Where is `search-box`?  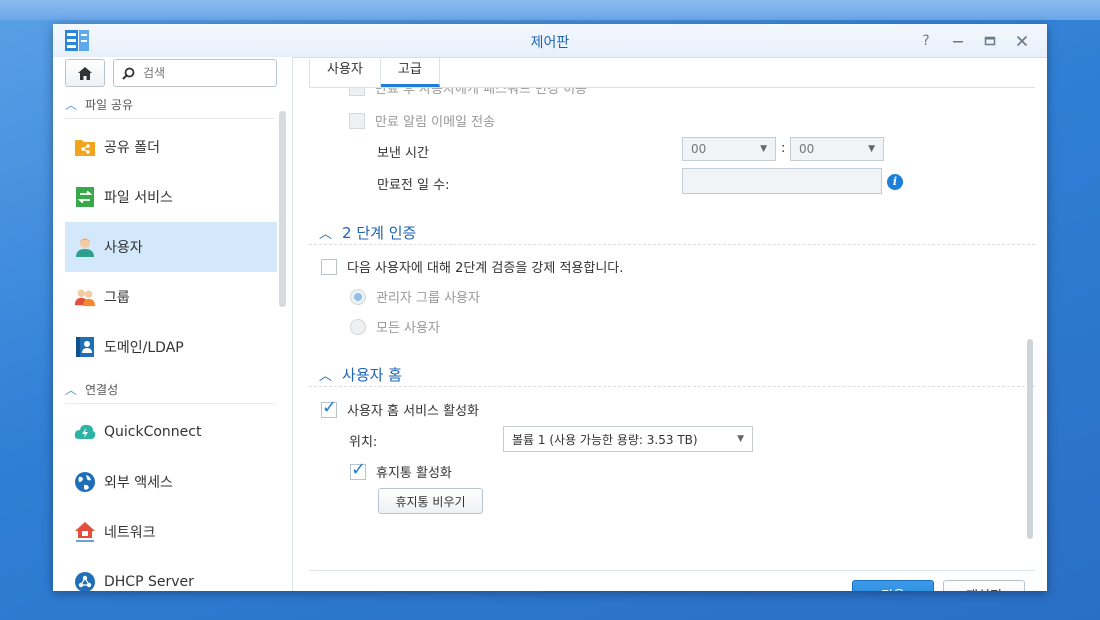 search-box is located at coordinates (195, 73).